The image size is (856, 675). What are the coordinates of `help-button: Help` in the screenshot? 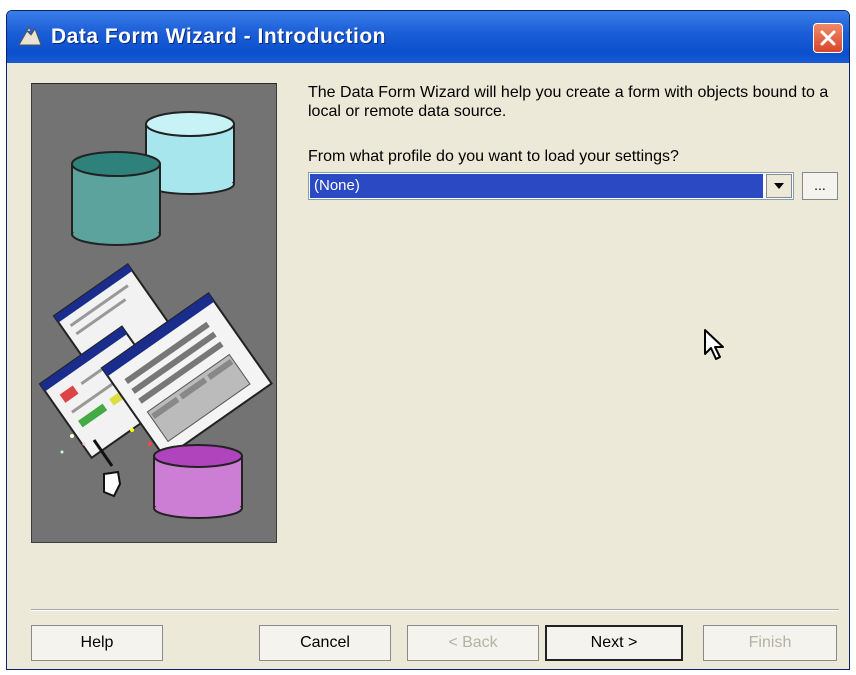 It's located at (97, 643).